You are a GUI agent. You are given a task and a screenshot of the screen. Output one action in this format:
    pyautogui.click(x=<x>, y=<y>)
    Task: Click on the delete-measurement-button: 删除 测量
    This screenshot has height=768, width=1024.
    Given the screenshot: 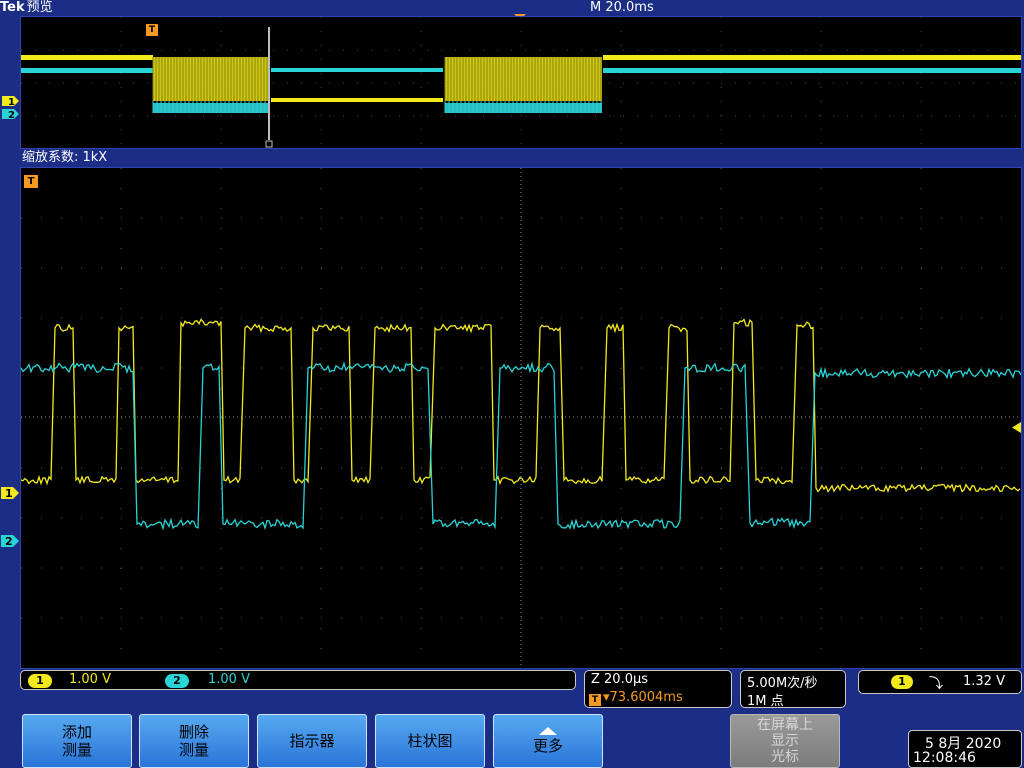 What is the action you would take?
    pyautogui.click(x=194, y=741)
    